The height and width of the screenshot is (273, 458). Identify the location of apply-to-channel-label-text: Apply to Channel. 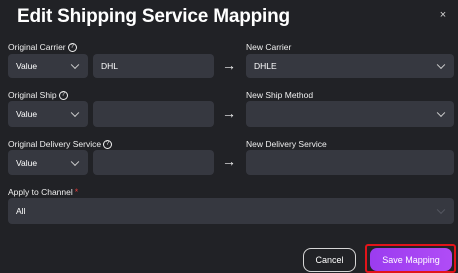
(40, 192).